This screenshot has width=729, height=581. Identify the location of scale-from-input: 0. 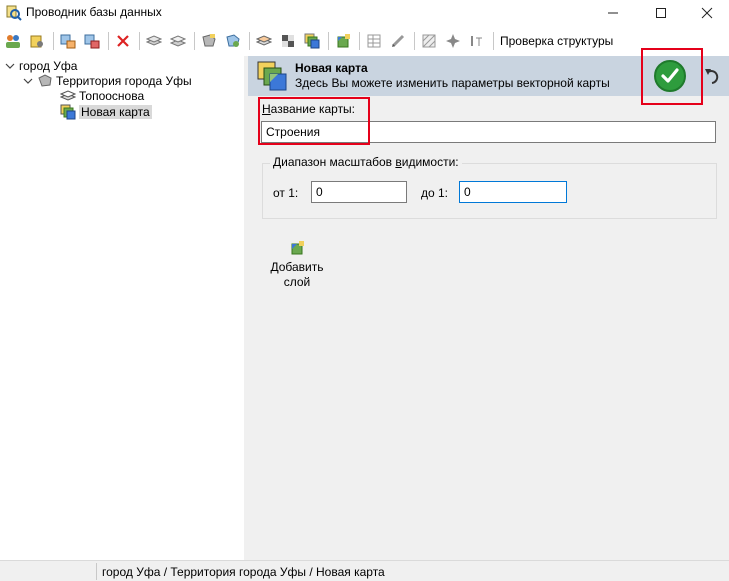
(359, 192).